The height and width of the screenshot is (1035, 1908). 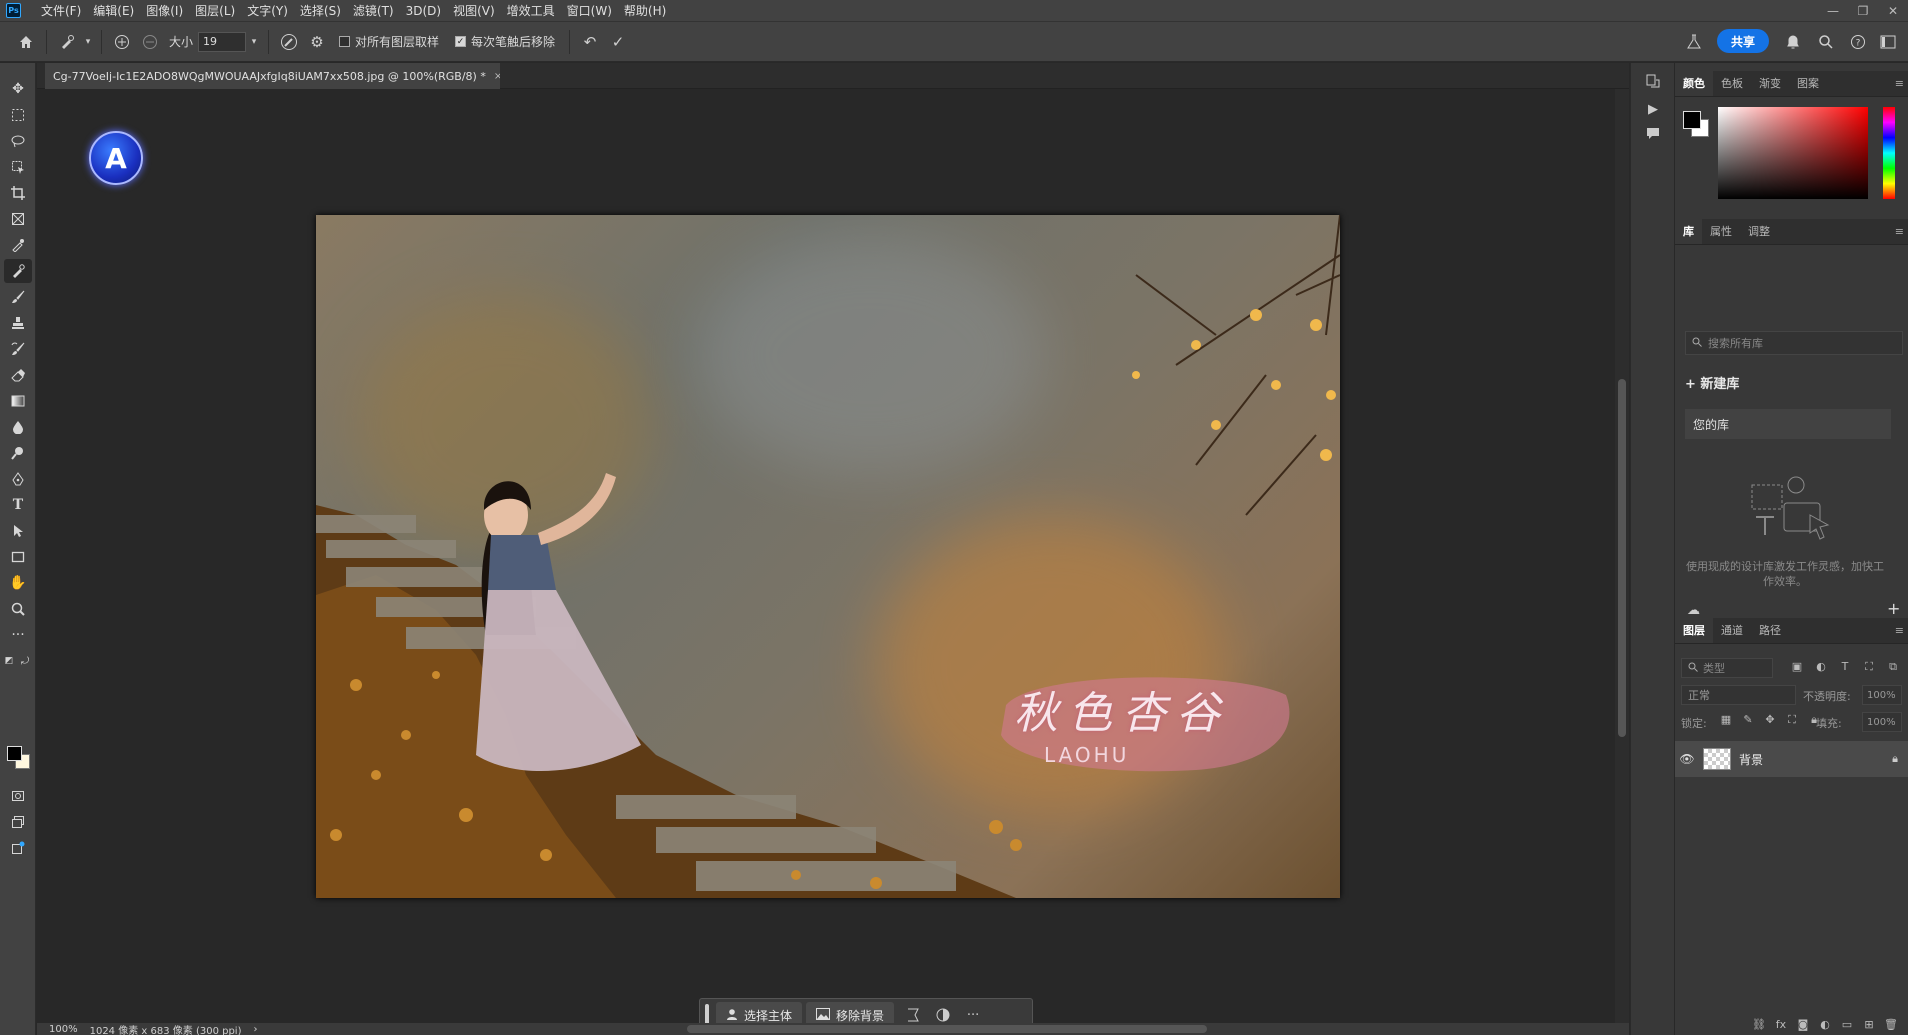 What do you see at coordinates (1858, 42) in the screenshot?
I see `help-icon: ?` at bounding box center [1858, 42].